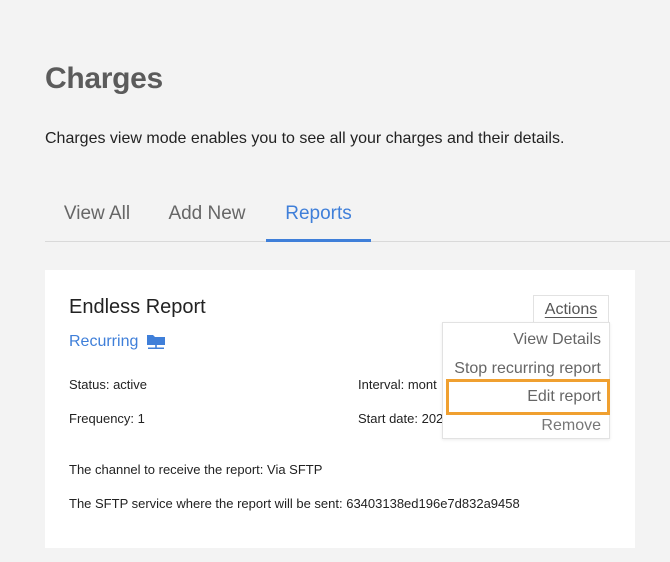 Image resolution: width=670 pixels, height=562 pixels. I want to click on recurring-link: Recurring, so click(117, 342).